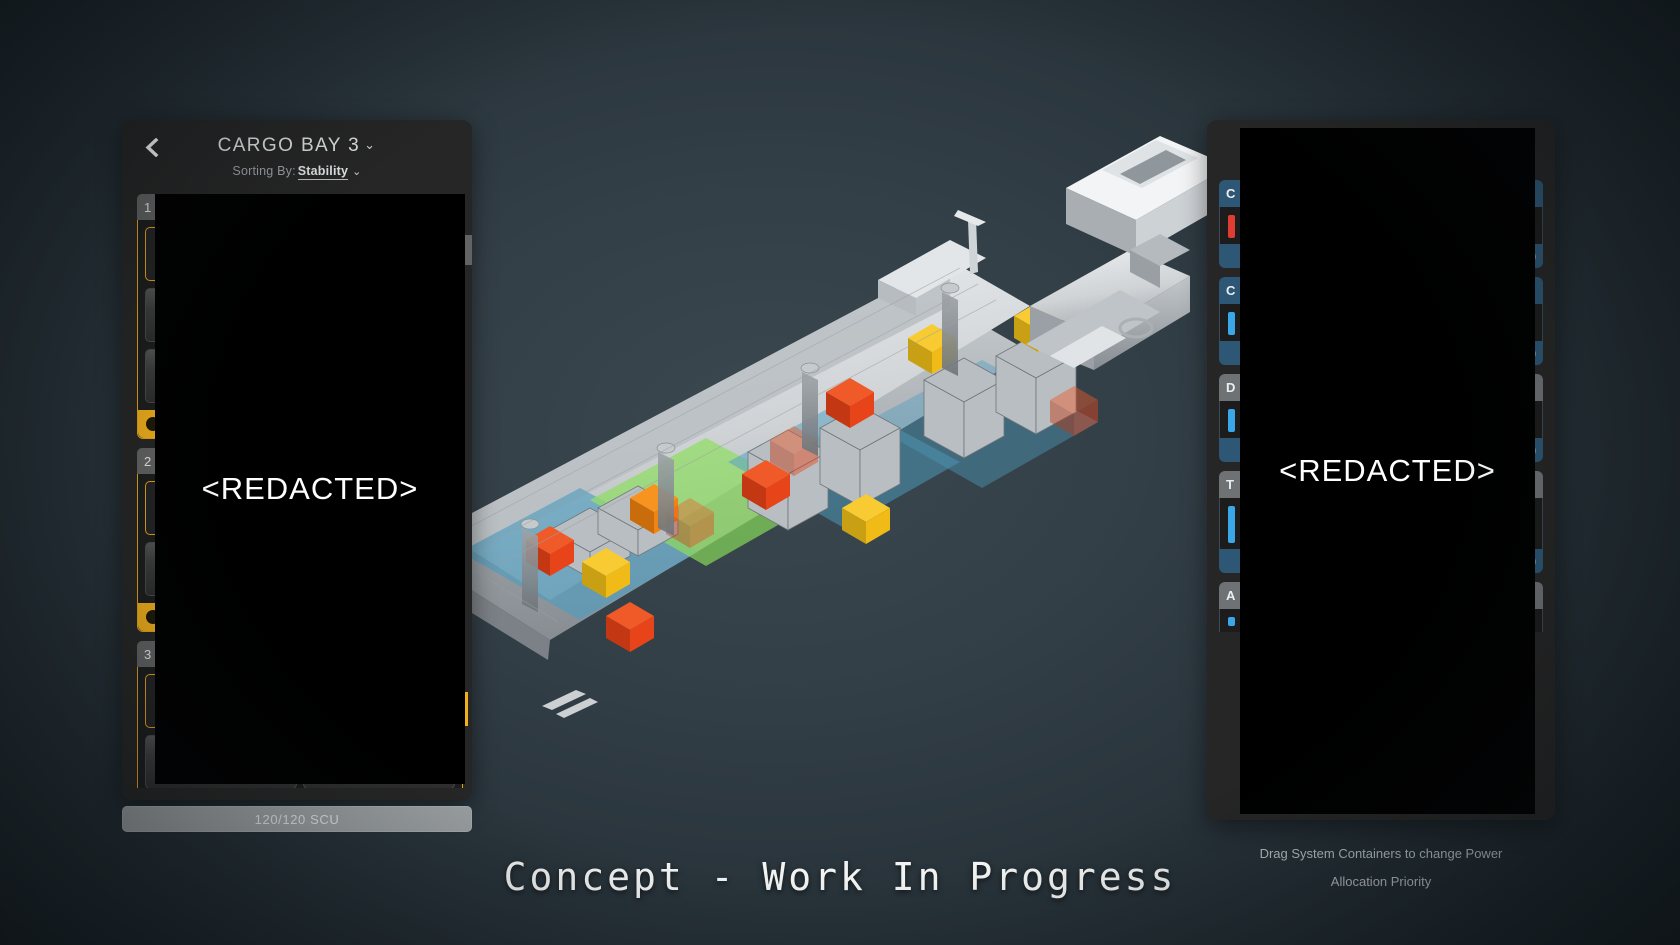 The height and width of the screenshot is (945, 1680). What do you see at coordinates (357, 172) in the screenshot?
I see `sorting-chevron-down-icon: ⌄` at bounding box center [357, 172].